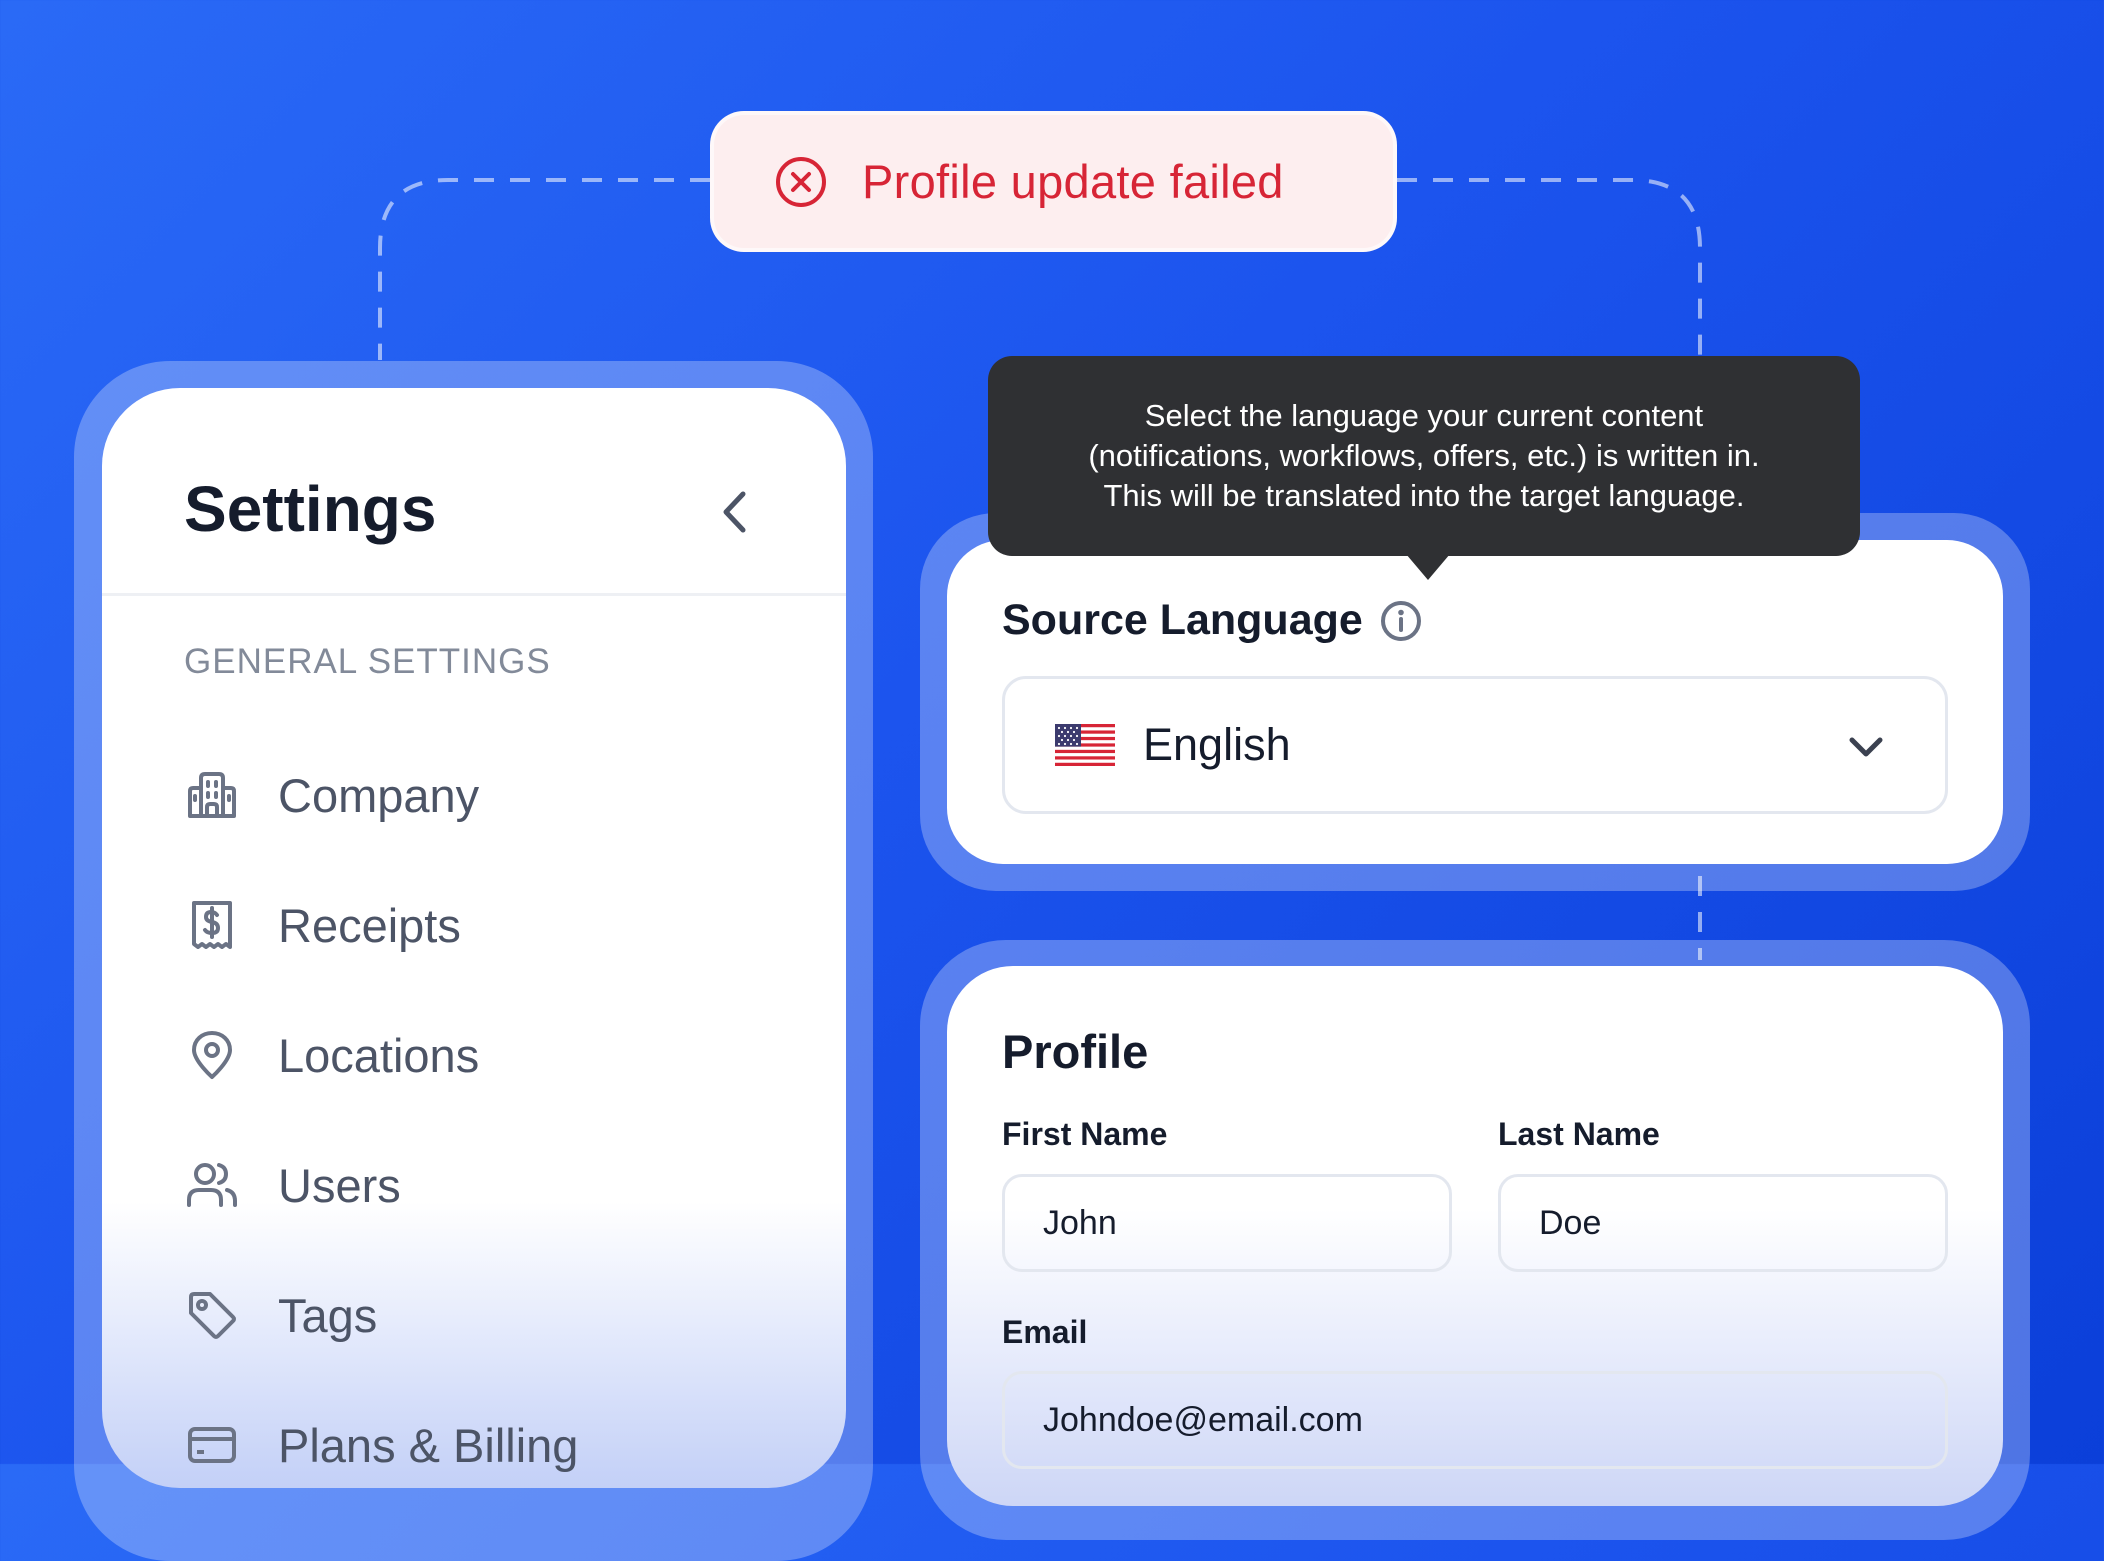 This screenshot has height=1561, width=2104. What do you see at coordinates (1475, 1420) in the screenshot?
I see `email-input` at bounding box center [1475, 1420].